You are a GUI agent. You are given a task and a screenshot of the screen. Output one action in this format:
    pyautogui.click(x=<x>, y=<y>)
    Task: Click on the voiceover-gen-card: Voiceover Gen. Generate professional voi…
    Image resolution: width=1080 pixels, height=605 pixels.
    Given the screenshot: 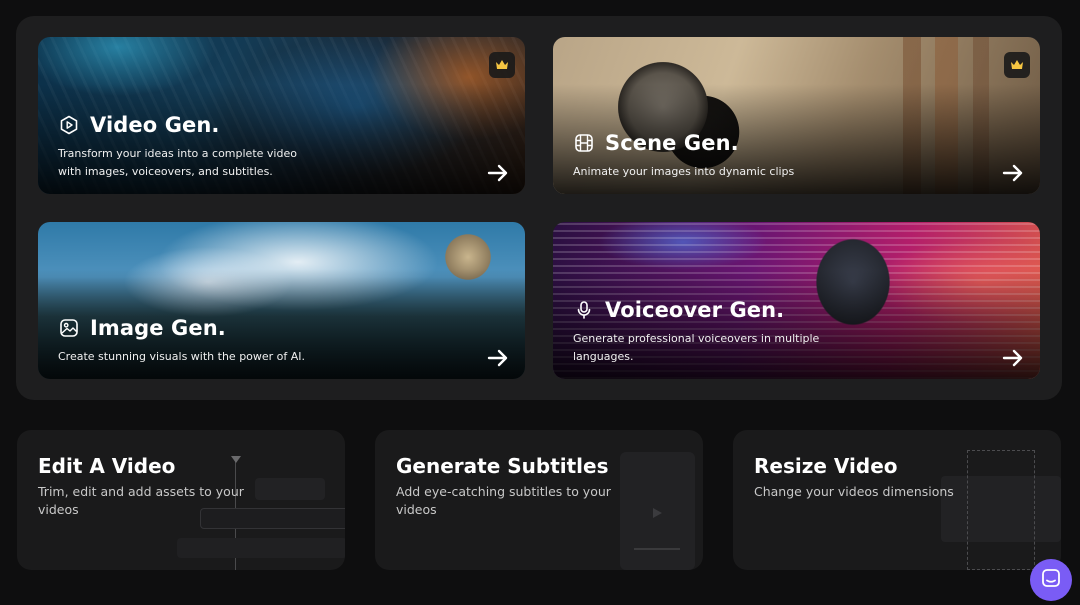 What is the action you would take?
    pyautogui.click(x=796, y=300)
    